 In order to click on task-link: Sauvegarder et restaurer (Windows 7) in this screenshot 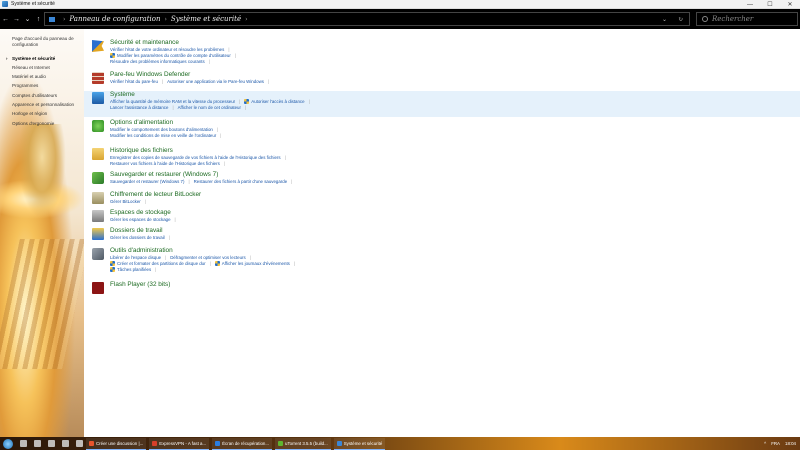, I will do `click(147, 181)`.